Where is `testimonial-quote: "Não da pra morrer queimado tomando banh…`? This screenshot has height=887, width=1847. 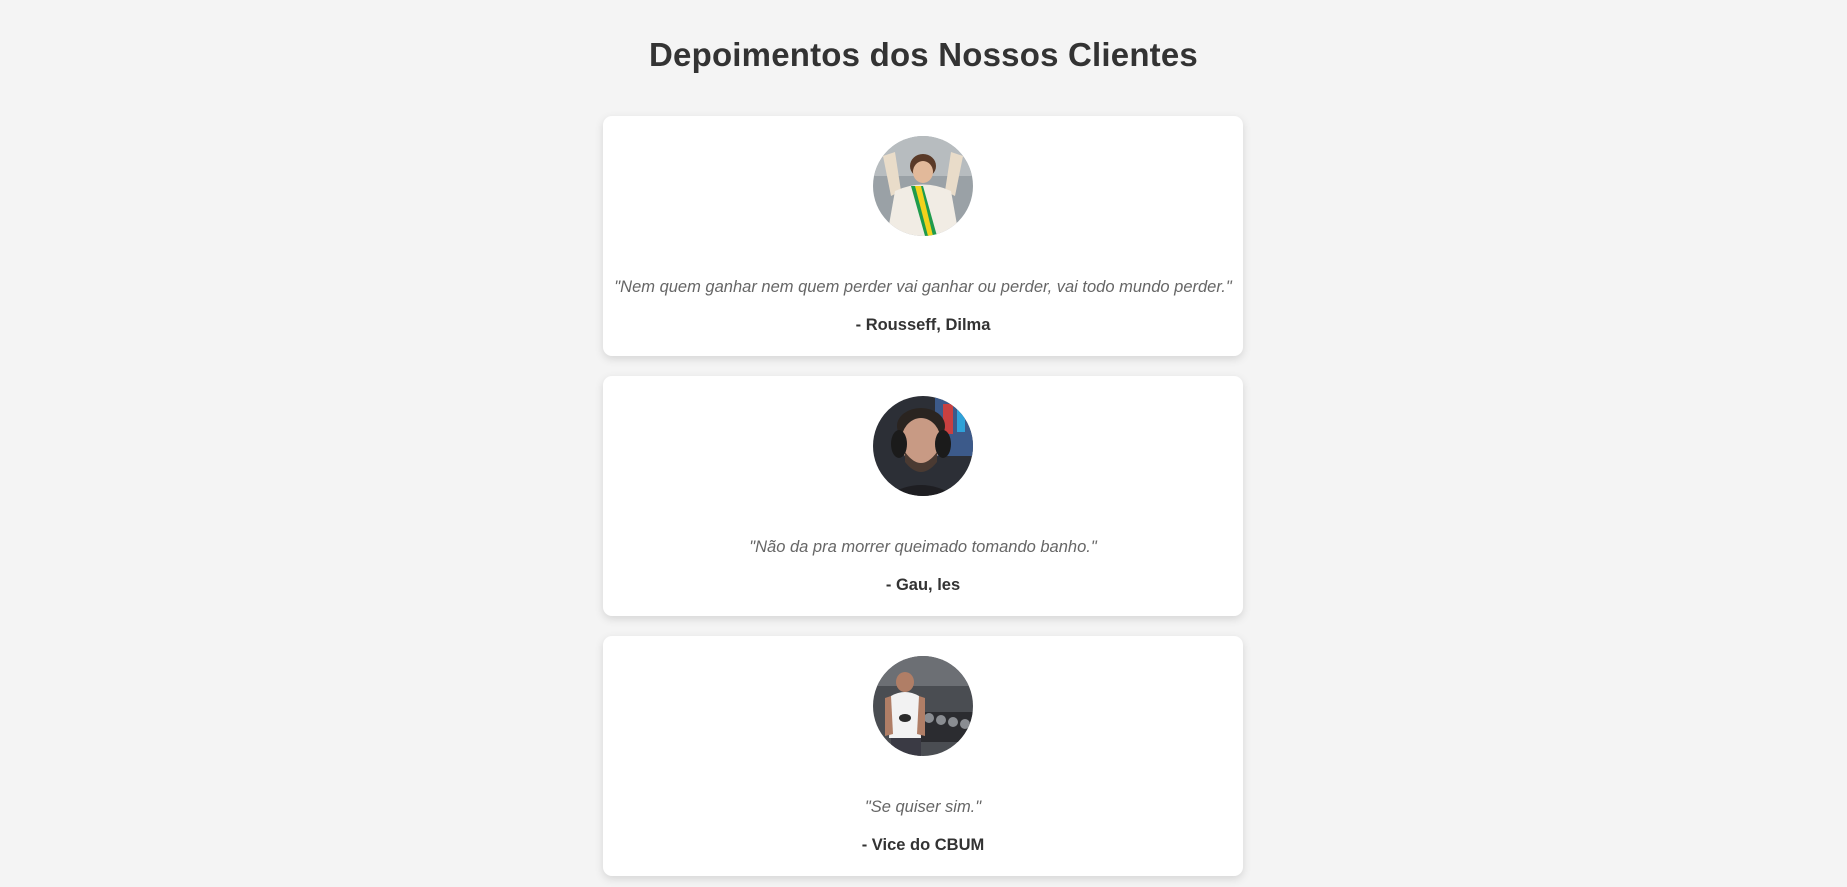
testimonial-quote: "Não da pra morrer queimado tomando banh… is located at coordinates (923, 547).